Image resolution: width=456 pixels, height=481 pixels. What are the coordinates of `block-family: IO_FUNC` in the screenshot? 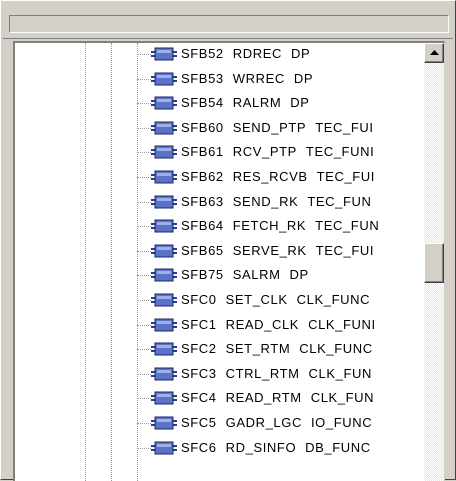 It's located at (341, 422).